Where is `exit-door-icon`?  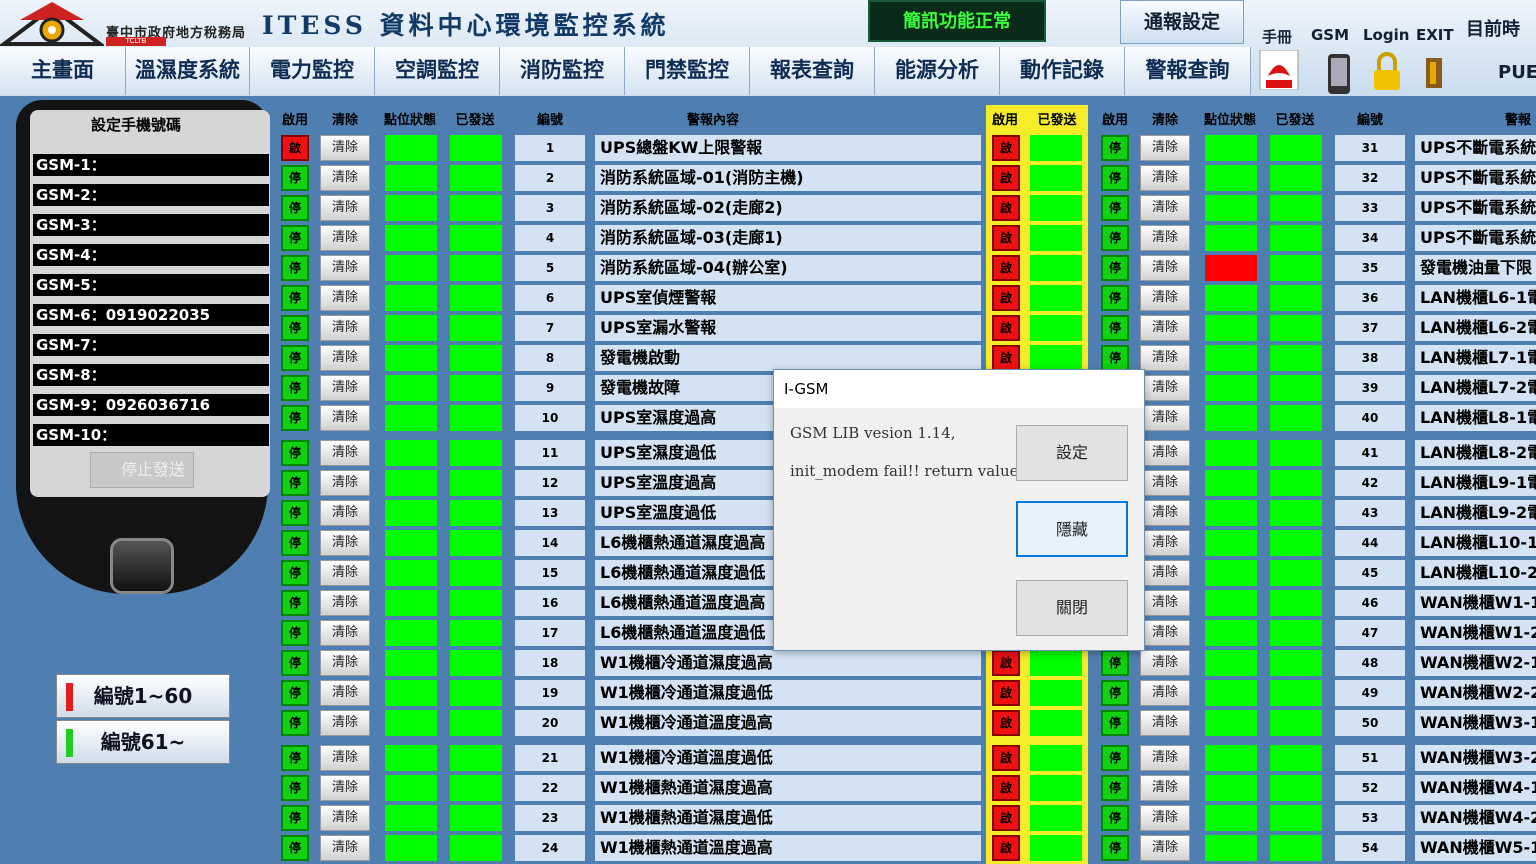
exit-door-icon is located at coordinates (1434, 75).